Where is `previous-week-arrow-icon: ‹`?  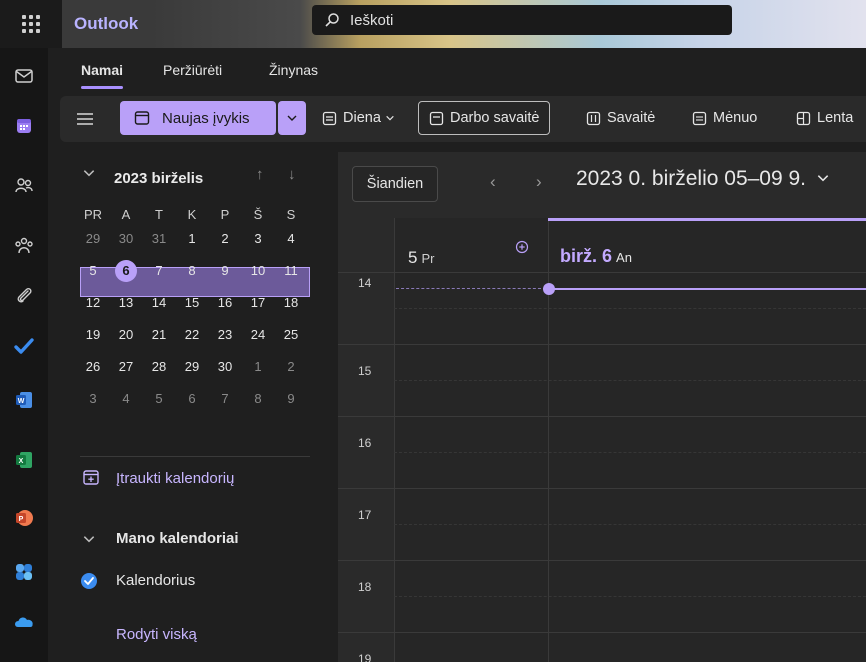
previous-week-arrow-icon: ‹ is located at coordinates (493, 182).